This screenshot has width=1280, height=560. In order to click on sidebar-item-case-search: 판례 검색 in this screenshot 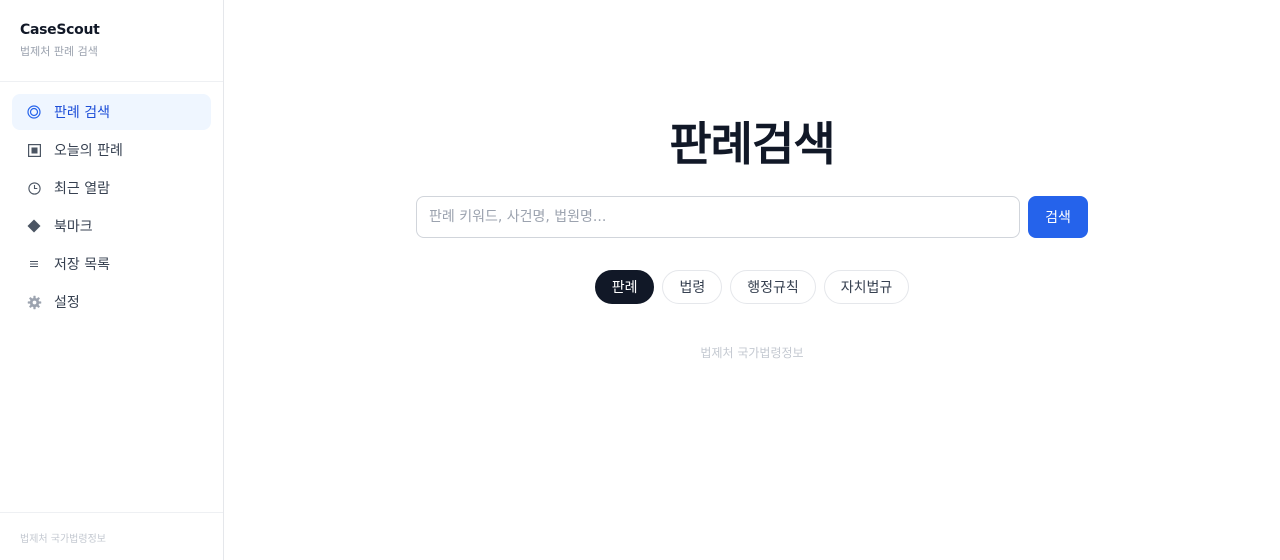, I will do `click(111, 112)`.